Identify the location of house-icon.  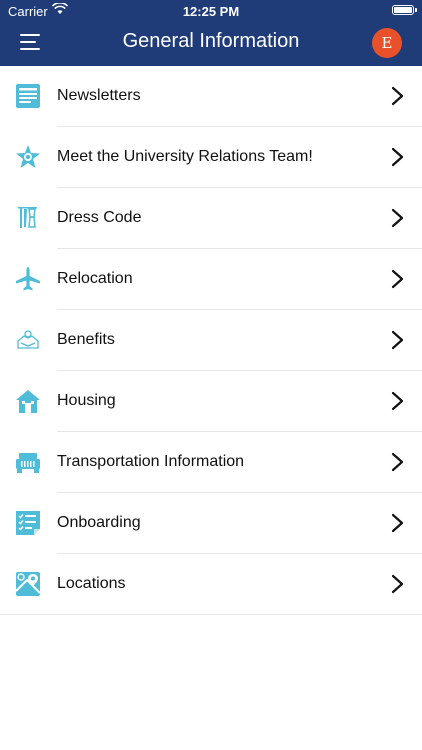
(28, 401).